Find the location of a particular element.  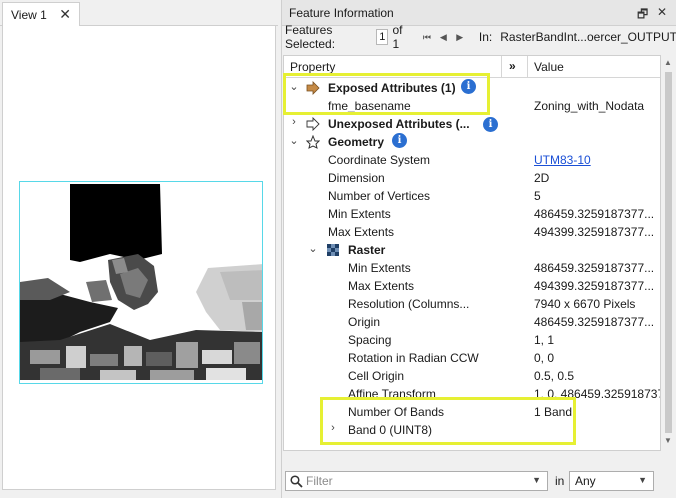

raster-selection-frame is located at coordinates (141, 282).